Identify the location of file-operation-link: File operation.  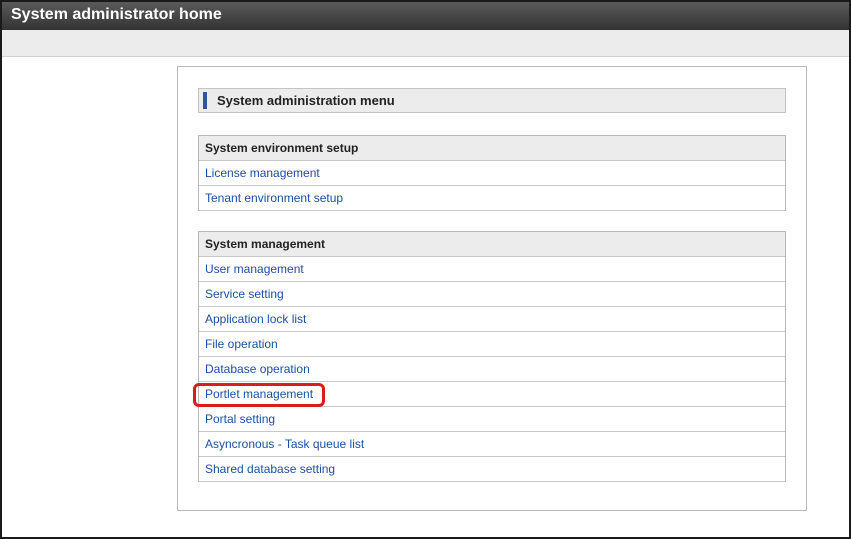
(241, 344).